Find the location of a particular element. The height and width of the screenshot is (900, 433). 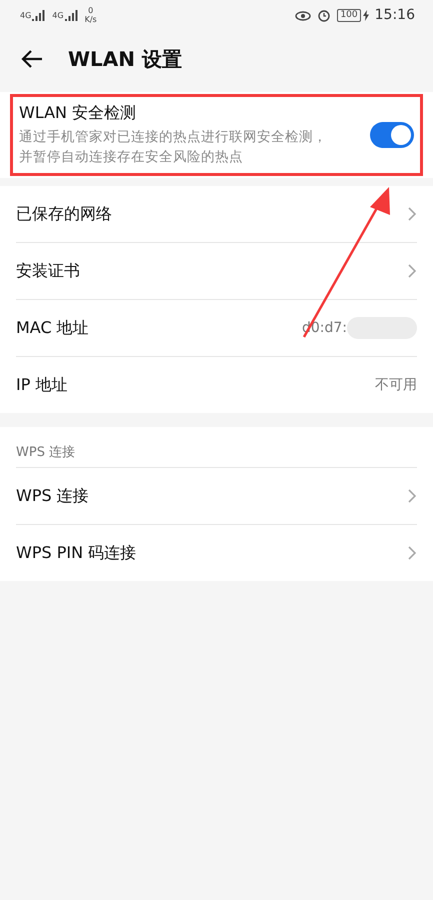

settings-row: WPS 连接 is located at coordinates (216, 495).